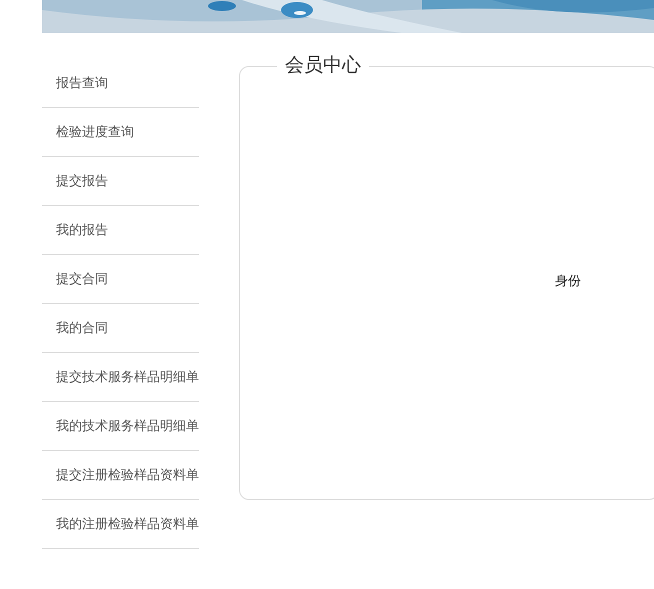 The image size is (654, 589). I want to click on menu-item: 提交报告, so click(82, 181).